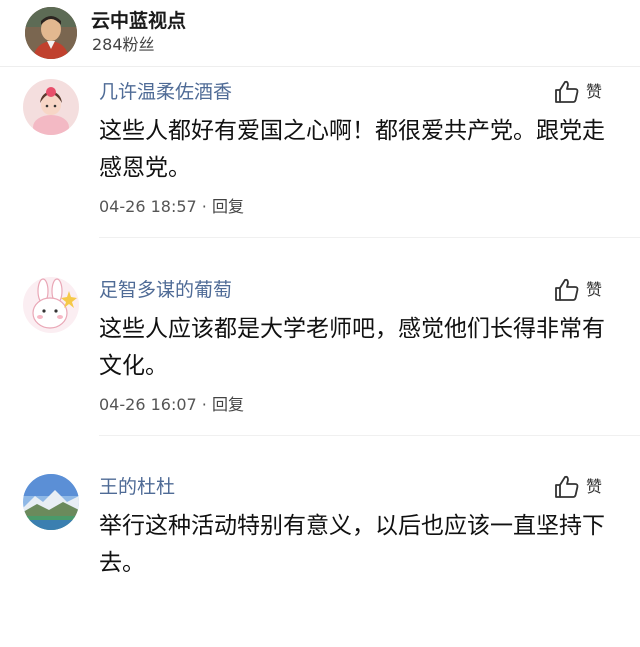 The height and width of the screenshot is (647, 640). I want to click on fans-count: 284粉丝, so click(123, 44).